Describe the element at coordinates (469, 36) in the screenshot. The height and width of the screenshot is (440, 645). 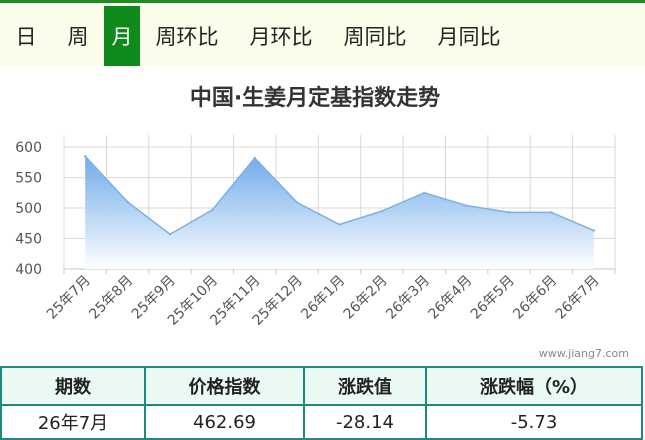
I see `tab-month-year-over-year: 月同比` at that location.